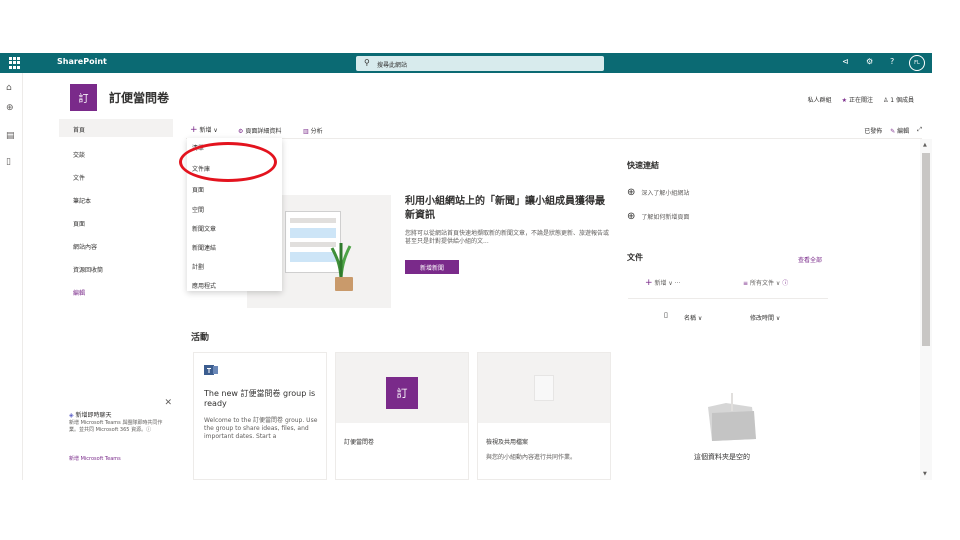 This screenshot has width=960, height=540. What do you see at coordinates (263, 131) in the screenshot?
I see `page-details-label: 頁面詳細資料` at bounding box center [263, 131].